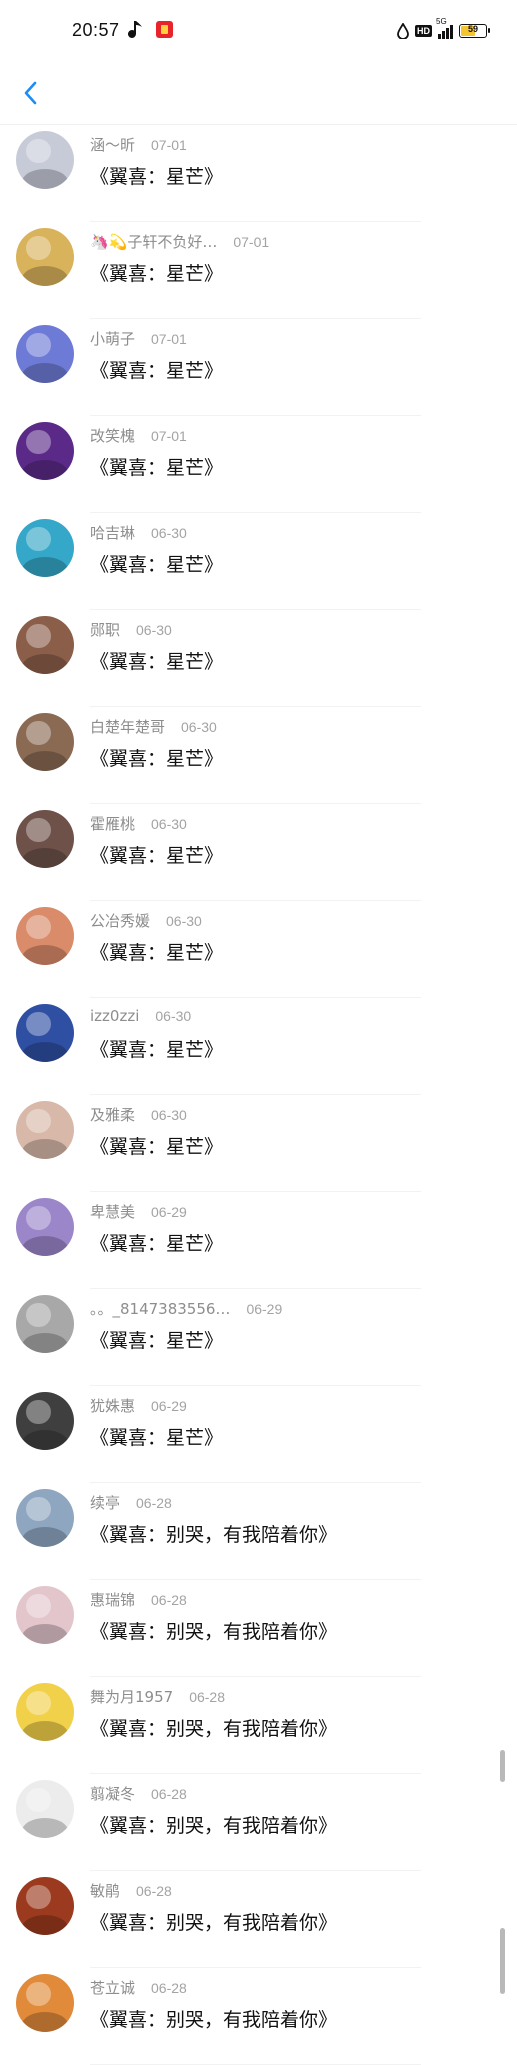  Describe the element at coordinates (258, 1434) in the screenshot. I see `list-item: 犹姝惠 06-29 《翼喜：星芒》` at that location.